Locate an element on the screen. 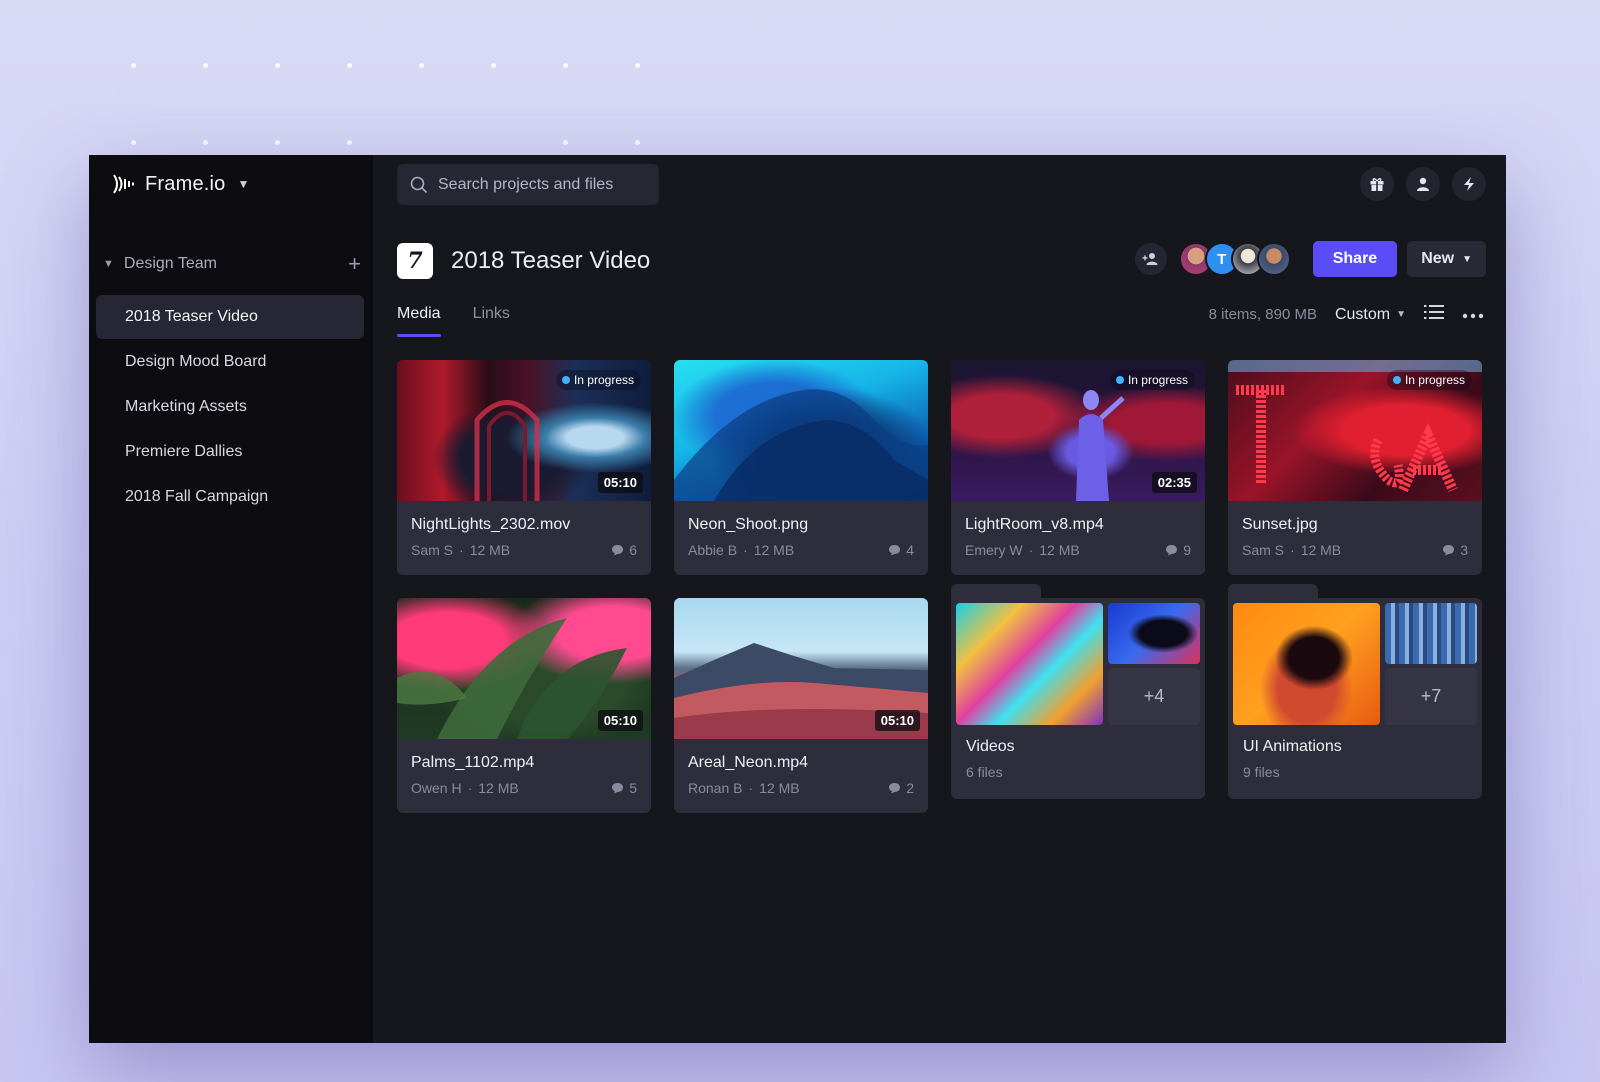  card-meta: Areal_Neon.mp4 Ronan B · 12 MB 2 is located at coordinates (801, 767).